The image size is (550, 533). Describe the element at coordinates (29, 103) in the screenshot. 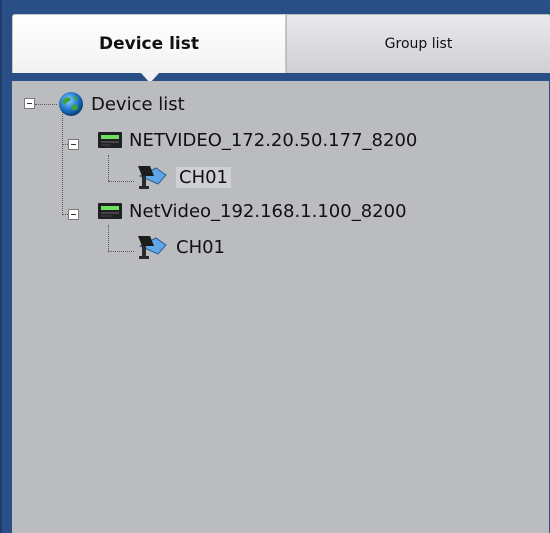

I see `root-collapse-toggle` at that location.